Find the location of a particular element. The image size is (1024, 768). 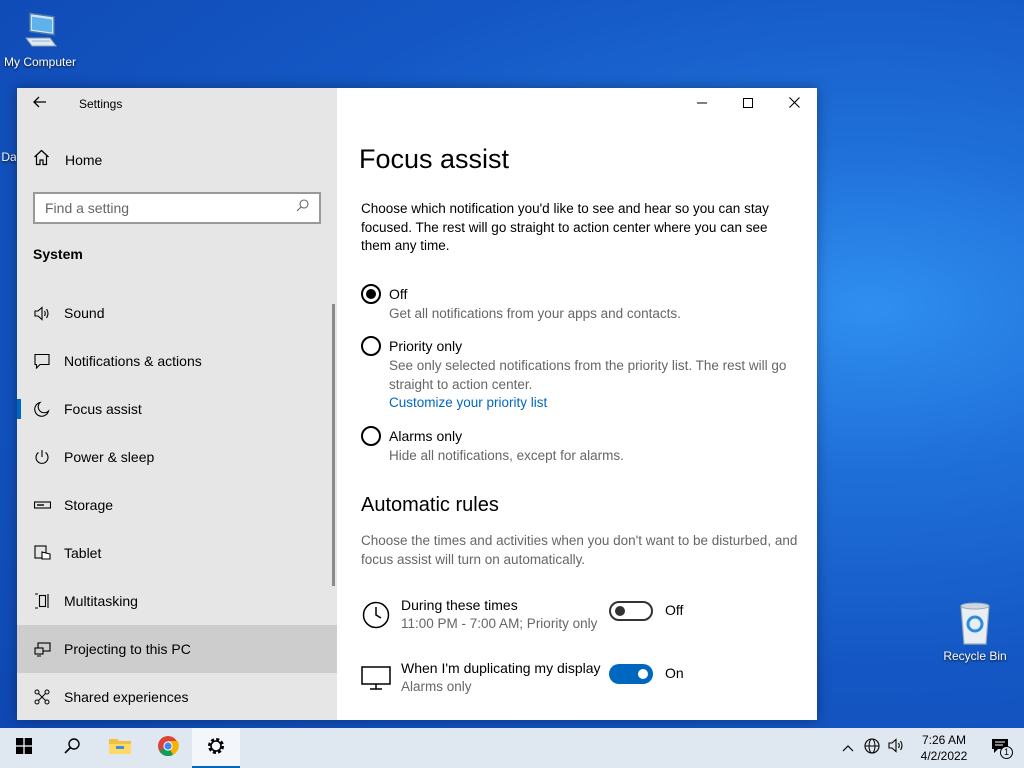

network-button is located at coordinates (872, 748).